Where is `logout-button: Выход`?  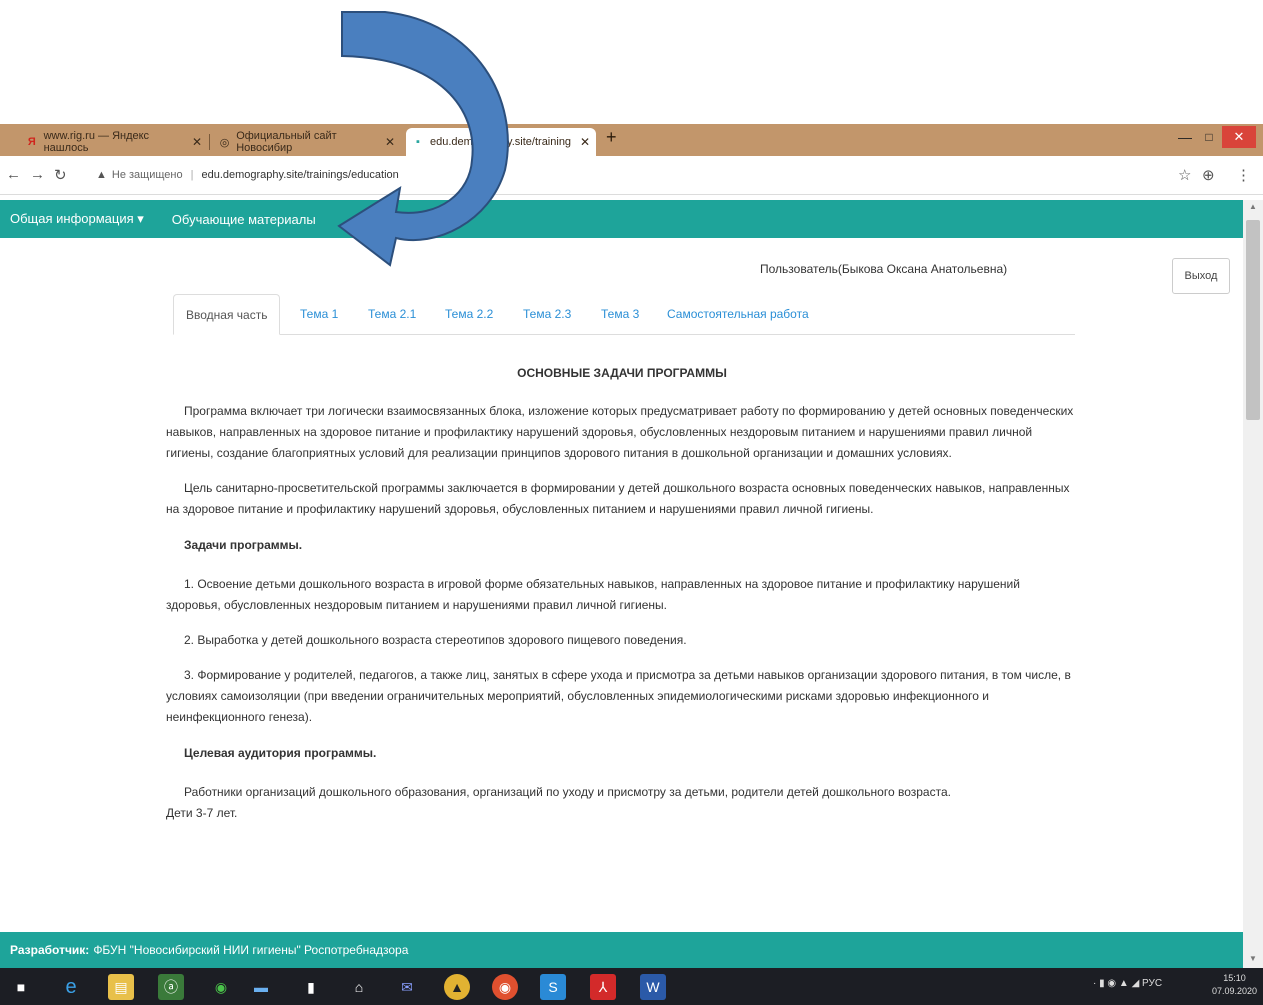 logout-button: Выход is located at coordinates (1201, 276).